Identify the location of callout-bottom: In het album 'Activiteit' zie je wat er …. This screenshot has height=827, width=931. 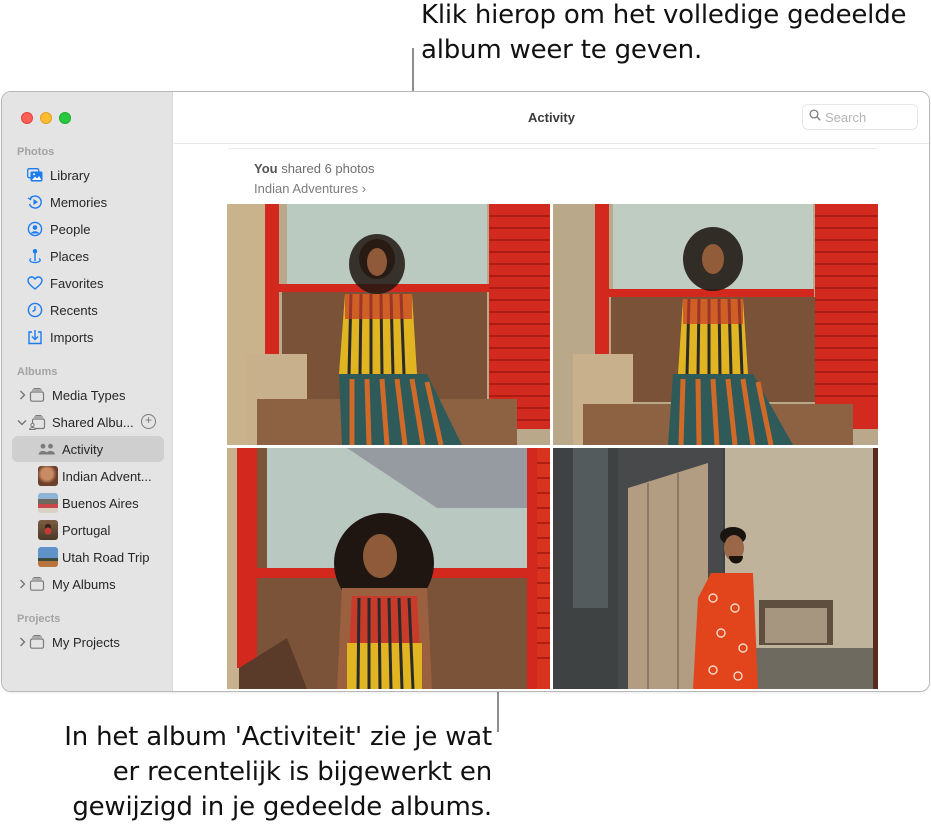
(278, 772).